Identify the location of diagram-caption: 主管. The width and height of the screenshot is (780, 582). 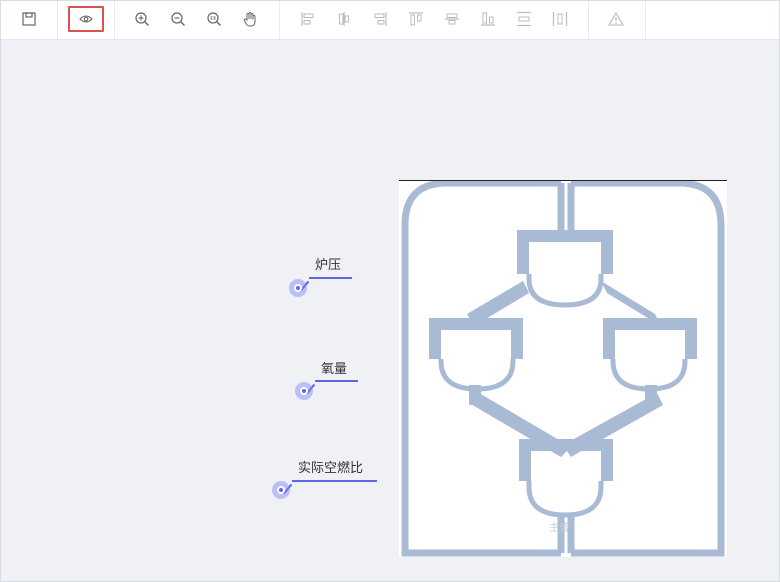
(559, 528).